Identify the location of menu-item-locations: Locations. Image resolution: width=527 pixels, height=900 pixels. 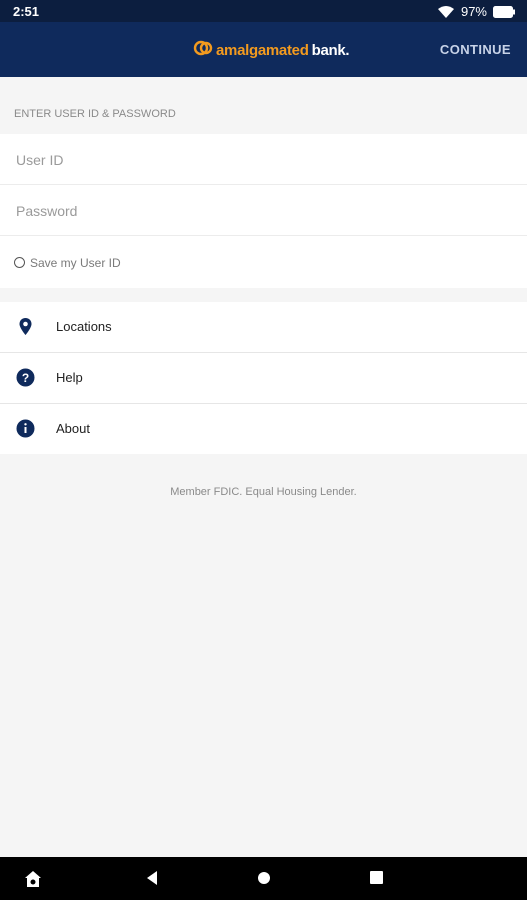
(263, 327).